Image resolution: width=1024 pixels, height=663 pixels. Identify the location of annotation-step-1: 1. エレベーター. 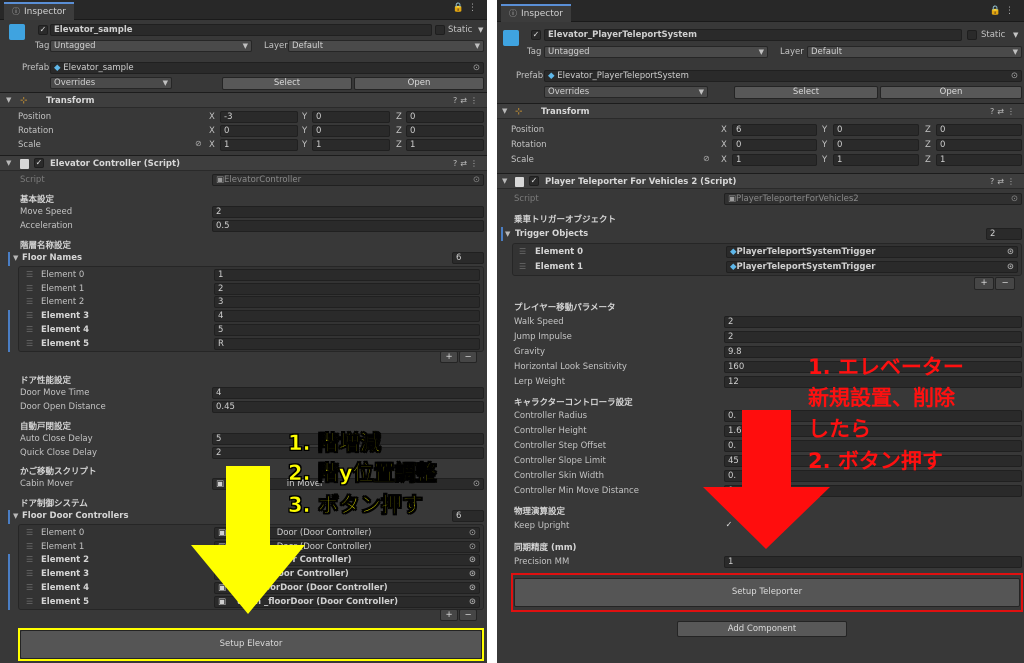
(886, 367).